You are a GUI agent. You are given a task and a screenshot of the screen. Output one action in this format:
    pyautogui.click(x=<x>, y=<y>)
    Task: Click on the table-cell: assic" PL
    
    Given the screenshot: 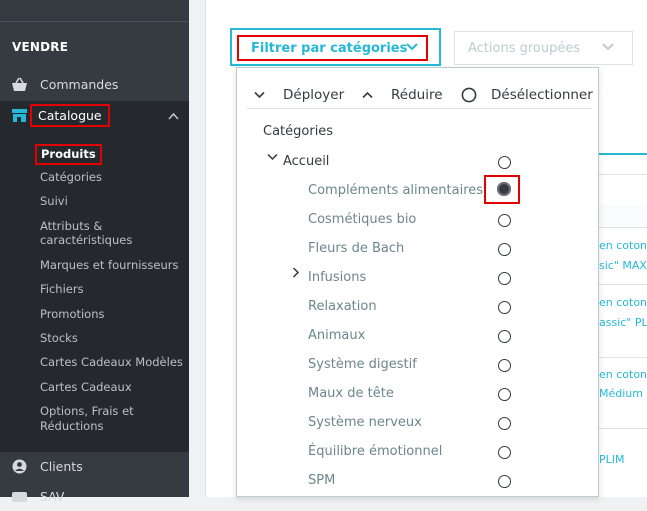 What is the action you would take?
    pyautogui.click(x=623, y=322)
    